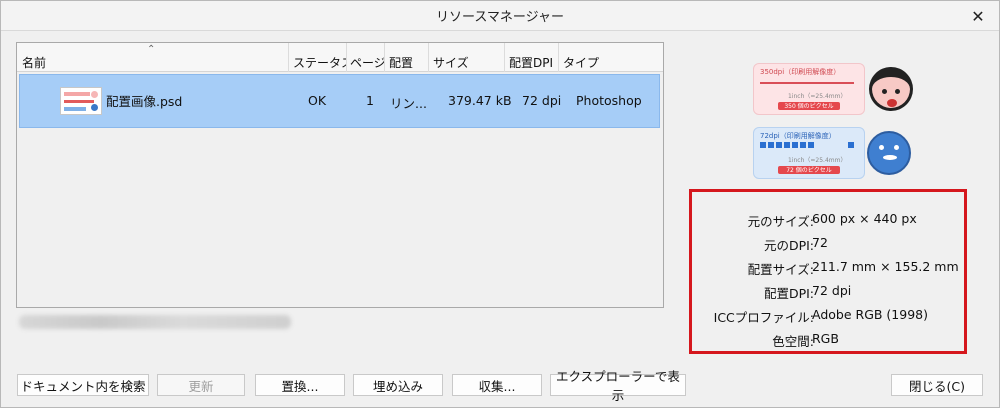  I want to click on column-header-type: タイプ, so click(611, 57).